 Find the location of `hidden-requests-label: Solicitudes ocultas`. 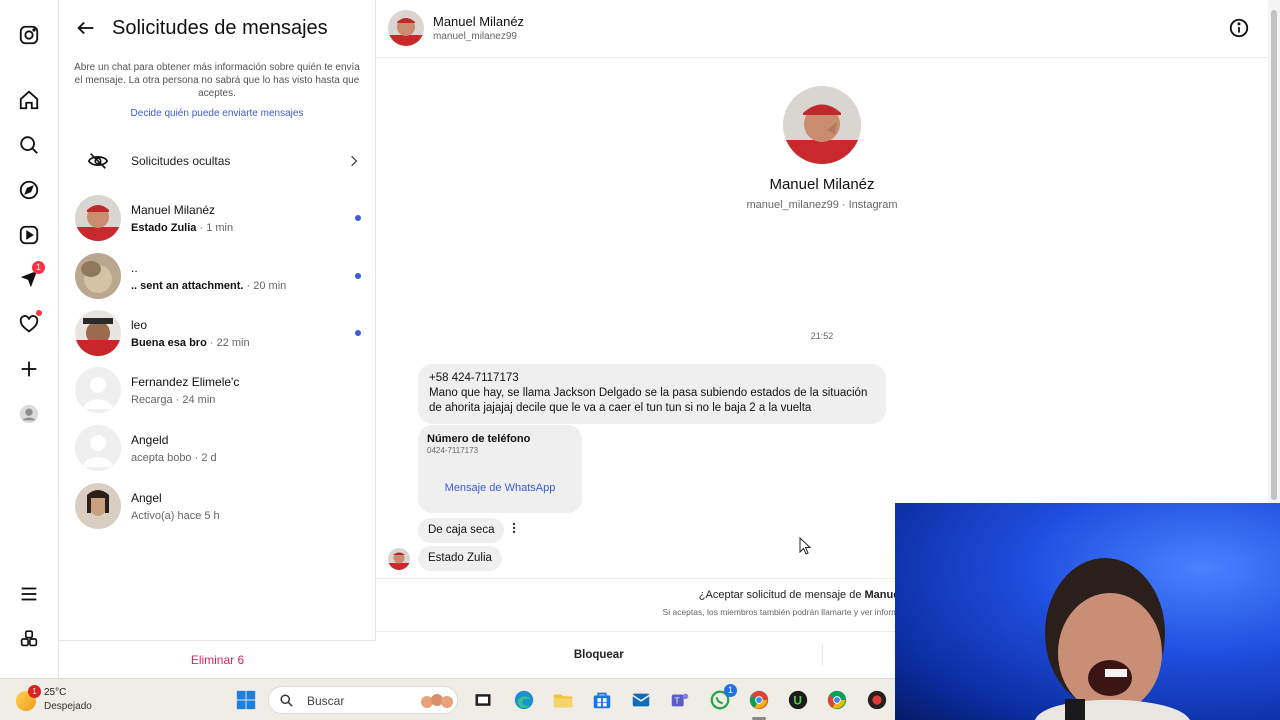

hidden-requests-label: Solicitudes ocultas is located at coordinates (181, 161).